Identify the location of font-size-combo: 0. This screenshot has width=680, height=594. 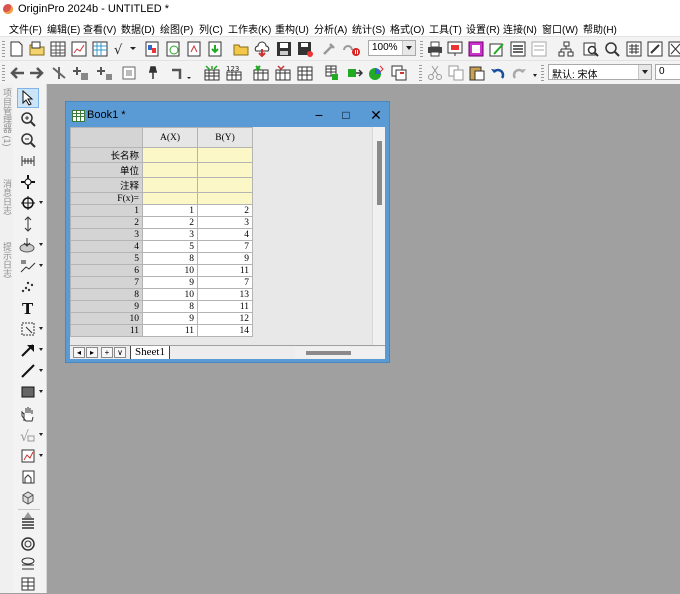
(667, 72).